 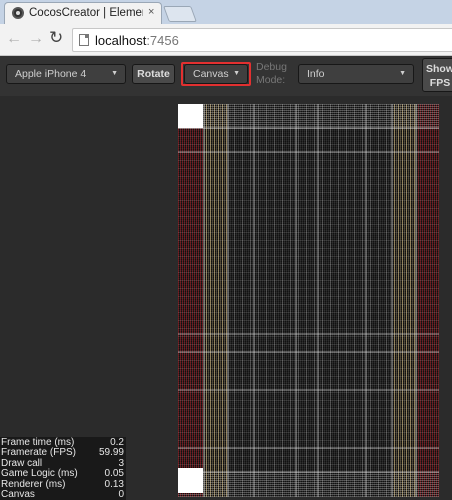 What do you see at coordinates (114, 474) in the screenshot?
I see `stat-value: 0.05` at bounding box center [114, 474].